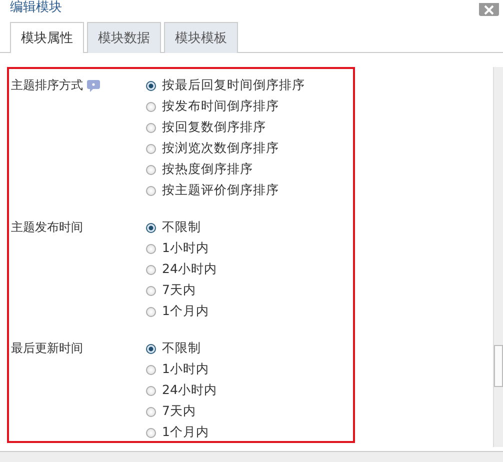 Image resolution: width=503 pixels, height=462 pixels. I want to click on tab: 模块模板, so click(201, 37).